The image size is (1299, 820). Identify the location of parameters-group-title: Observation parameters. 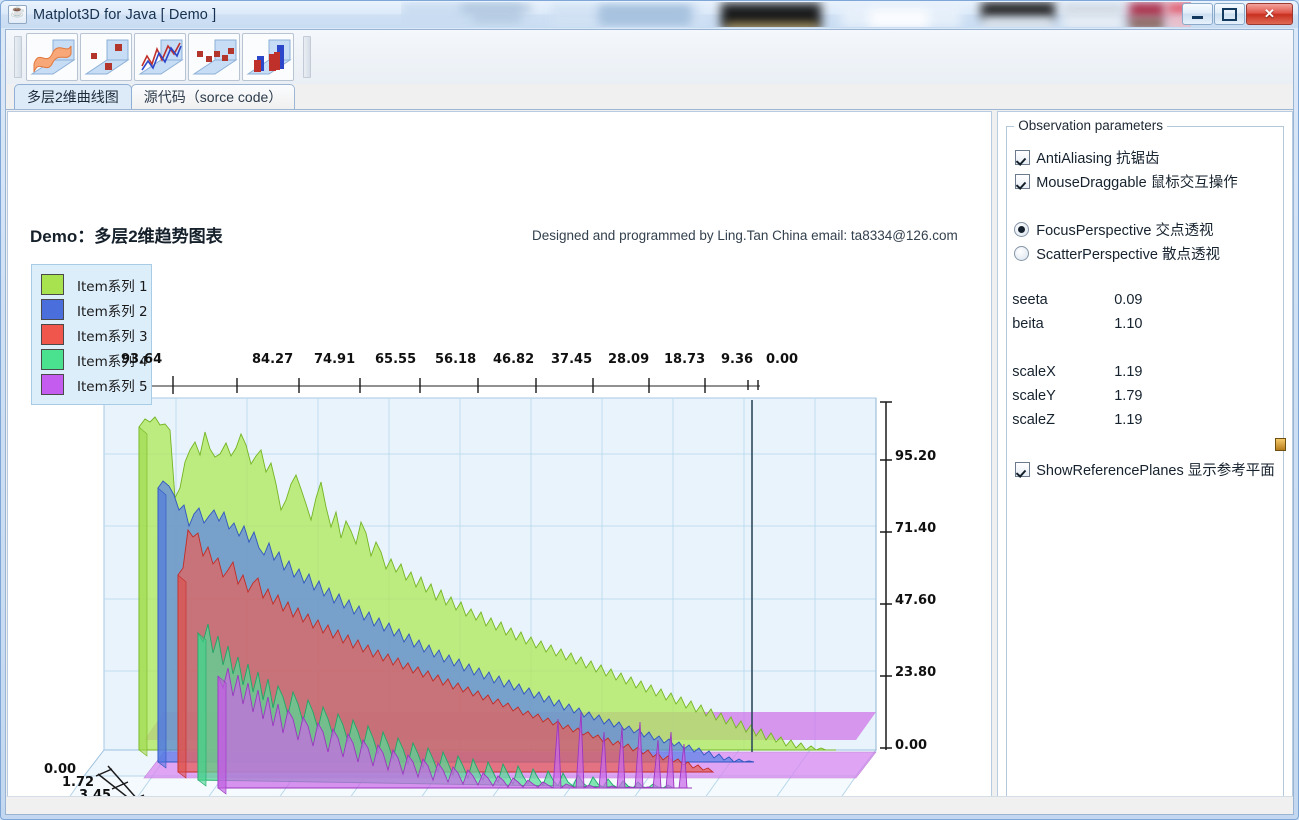
(1091, 125).